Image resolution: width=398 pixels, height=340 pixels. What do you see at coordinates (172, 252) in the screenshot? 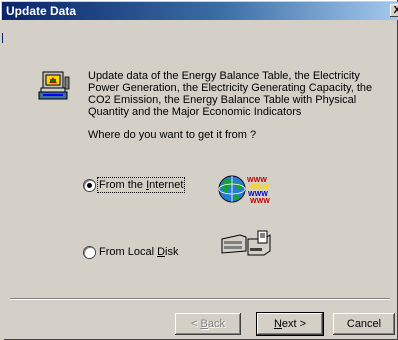
I see `local-disk-label-text-rest: isk` at bounding box center [172, 252].